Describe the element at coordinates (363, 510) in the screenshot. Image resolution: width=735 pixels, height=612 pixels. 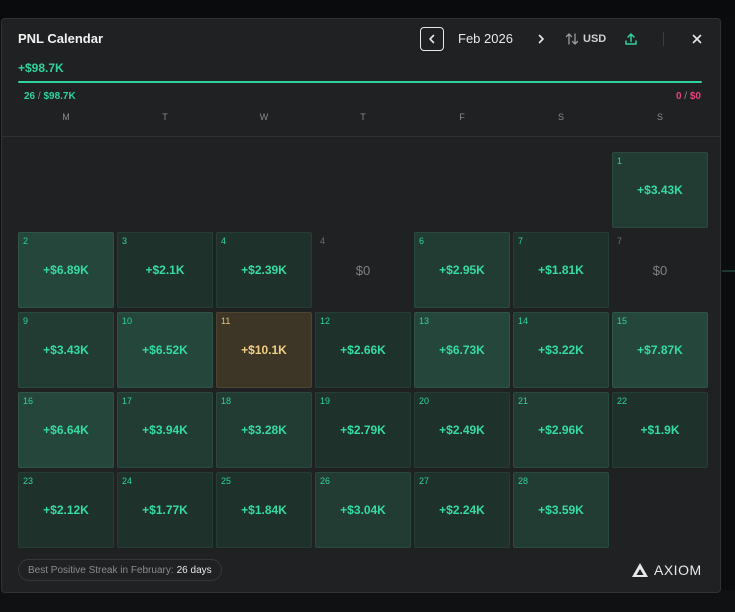
I see `calendar-day-cell: 26 +$3.04K` at that location.